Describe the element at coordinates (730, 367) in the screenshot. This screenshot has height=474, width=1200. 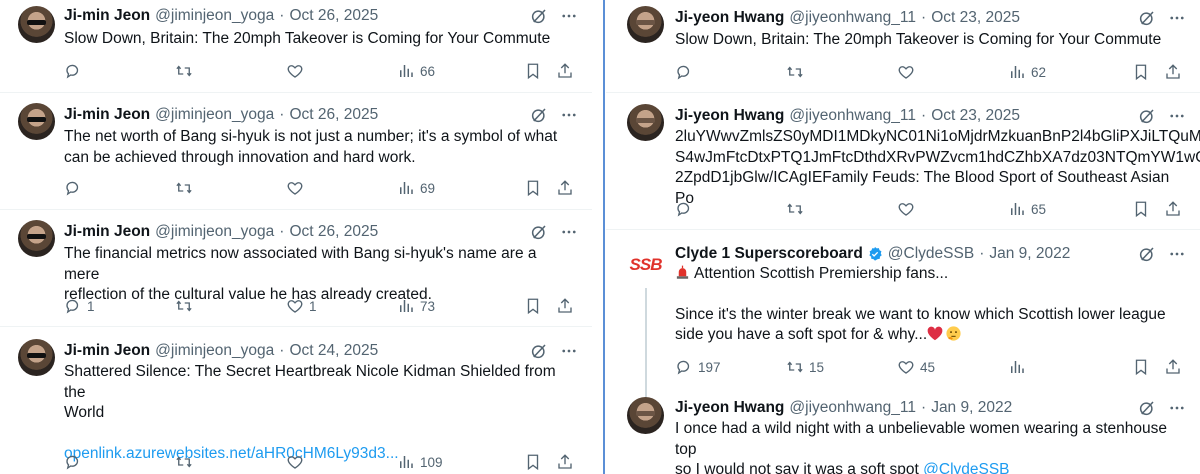
I see `reply-button: 197` at that location.